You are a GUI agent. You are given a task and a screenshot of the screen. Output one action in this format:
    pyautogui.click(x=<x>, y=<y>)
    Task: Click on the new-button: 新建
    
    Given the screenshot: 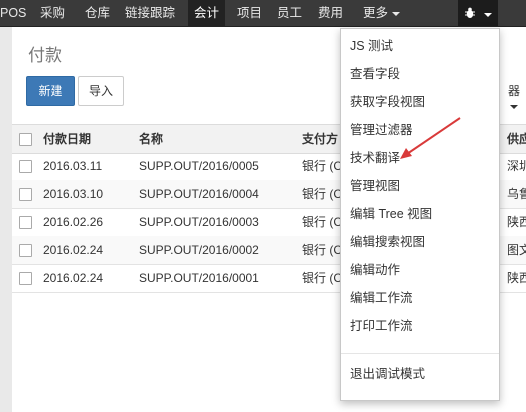 What is the action you would take?
    pyautogui.click(x=50, y=91)
    